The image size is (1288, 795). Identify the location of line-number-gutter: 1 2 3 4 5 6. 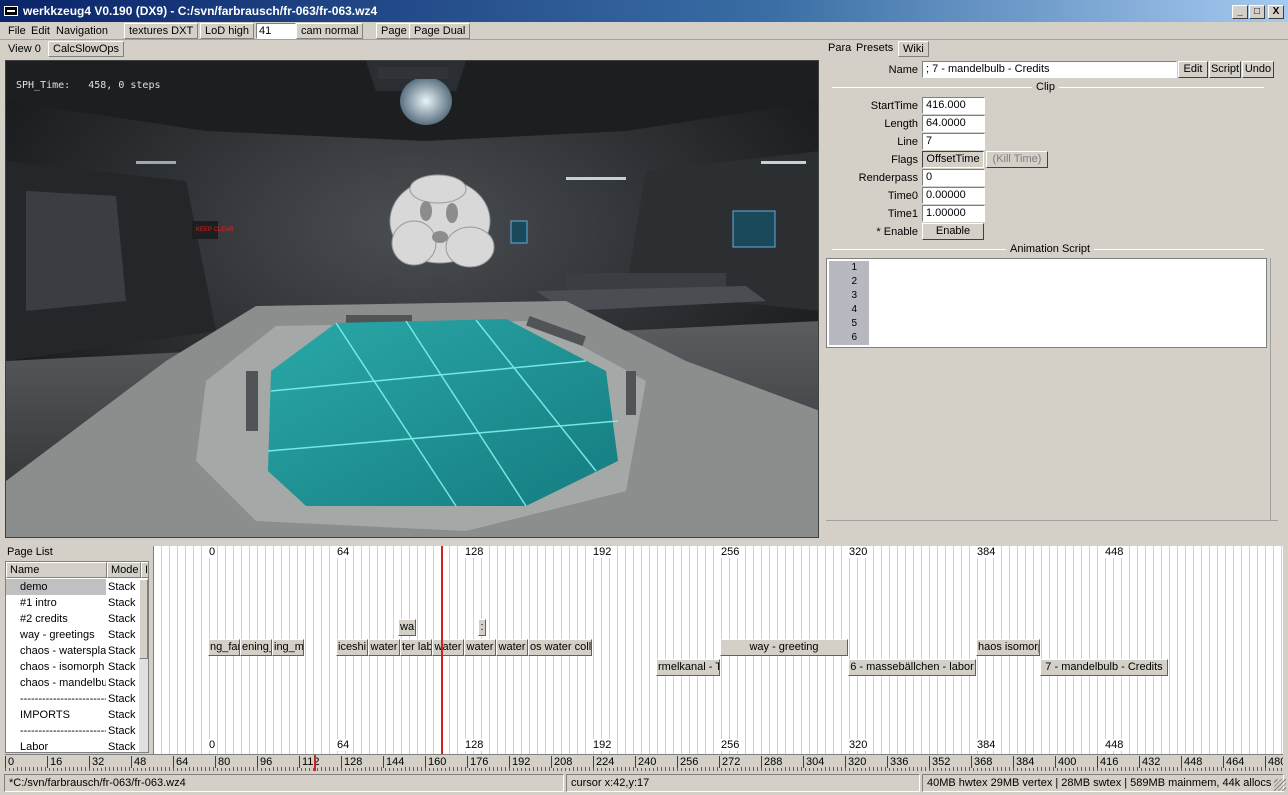
(849, 303).